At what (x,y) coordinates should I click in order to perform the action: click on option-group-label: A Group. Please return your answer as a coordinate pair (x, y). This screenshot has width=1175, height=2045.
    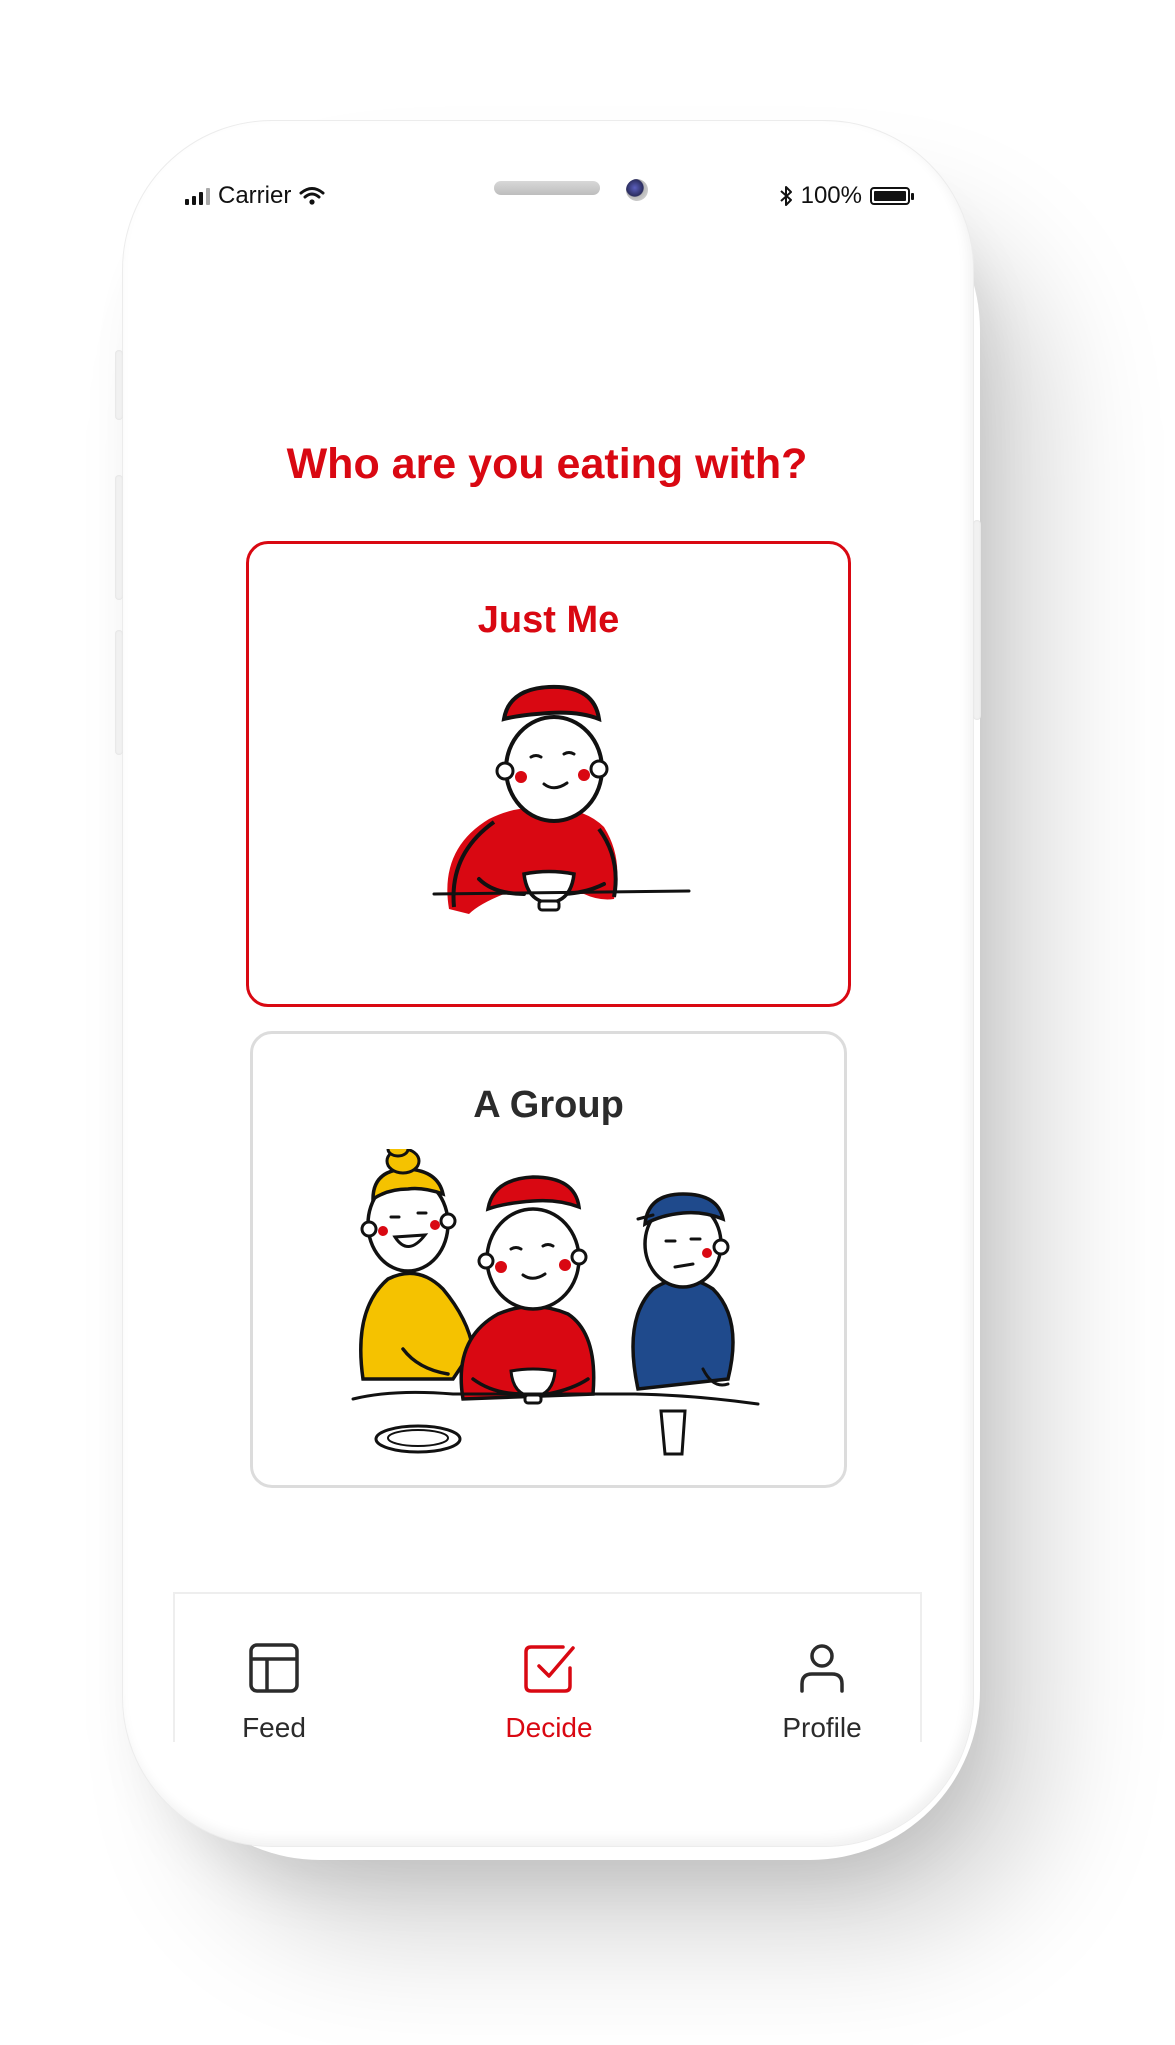
    Looking at the image, I should click on (548, 1105).